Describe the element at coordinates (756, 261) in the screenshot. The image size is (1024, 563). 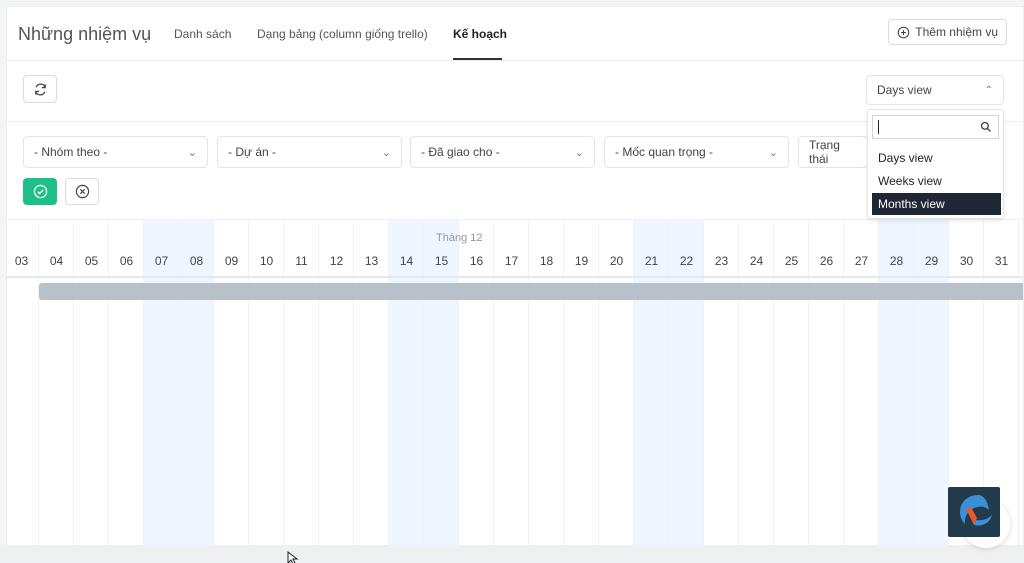
I see `day-label: 24` at that location.